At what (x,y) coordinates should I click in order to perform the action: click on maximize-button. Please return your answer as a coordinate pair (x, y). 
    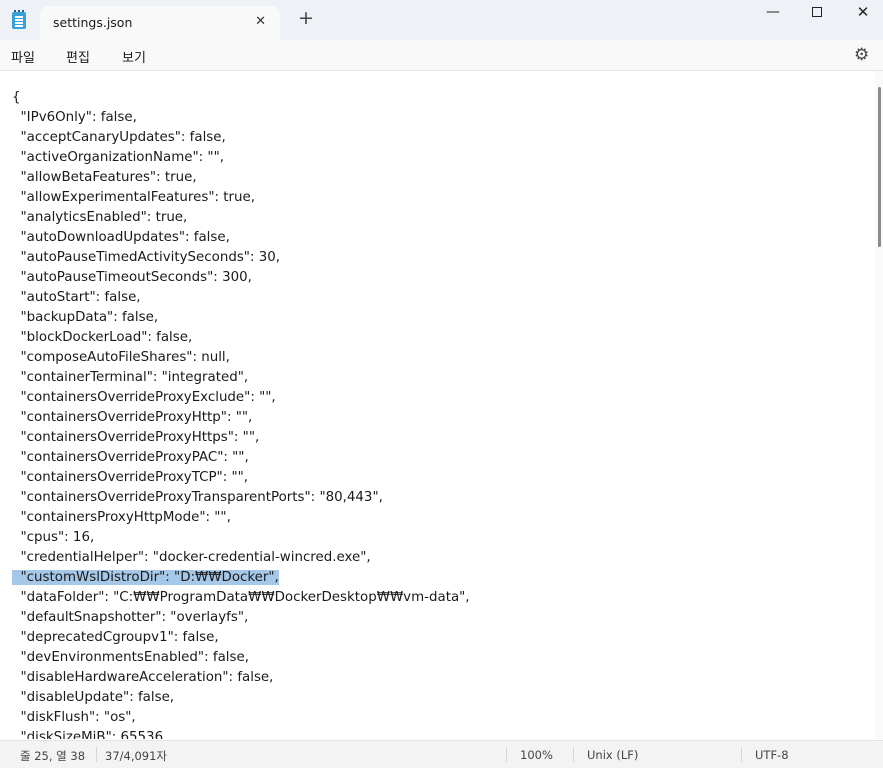
    Looking at the image, I should click on (817, 15).